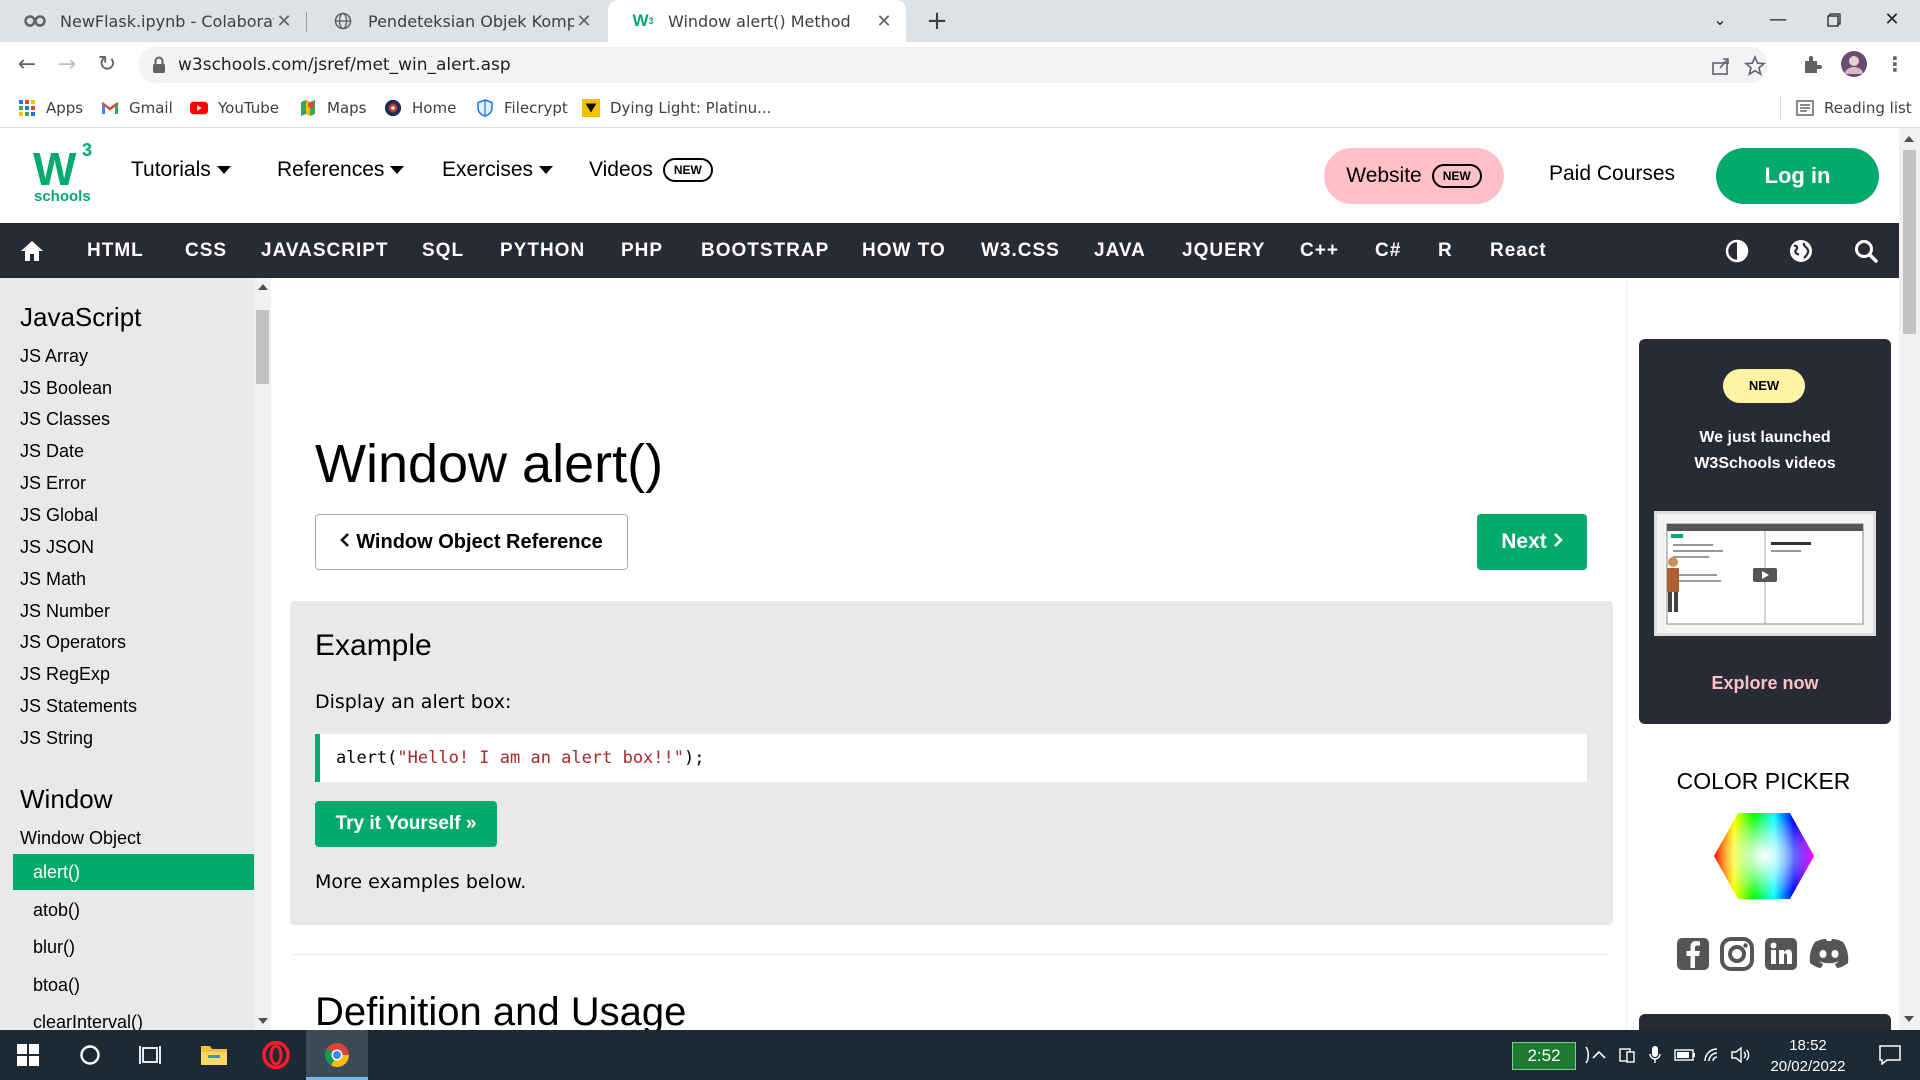 The width and height of the screenshot is (1920, 1080). Describe the element at coordinates (1737, 954) in the screenshot. I see `instagram-icon` at that location.